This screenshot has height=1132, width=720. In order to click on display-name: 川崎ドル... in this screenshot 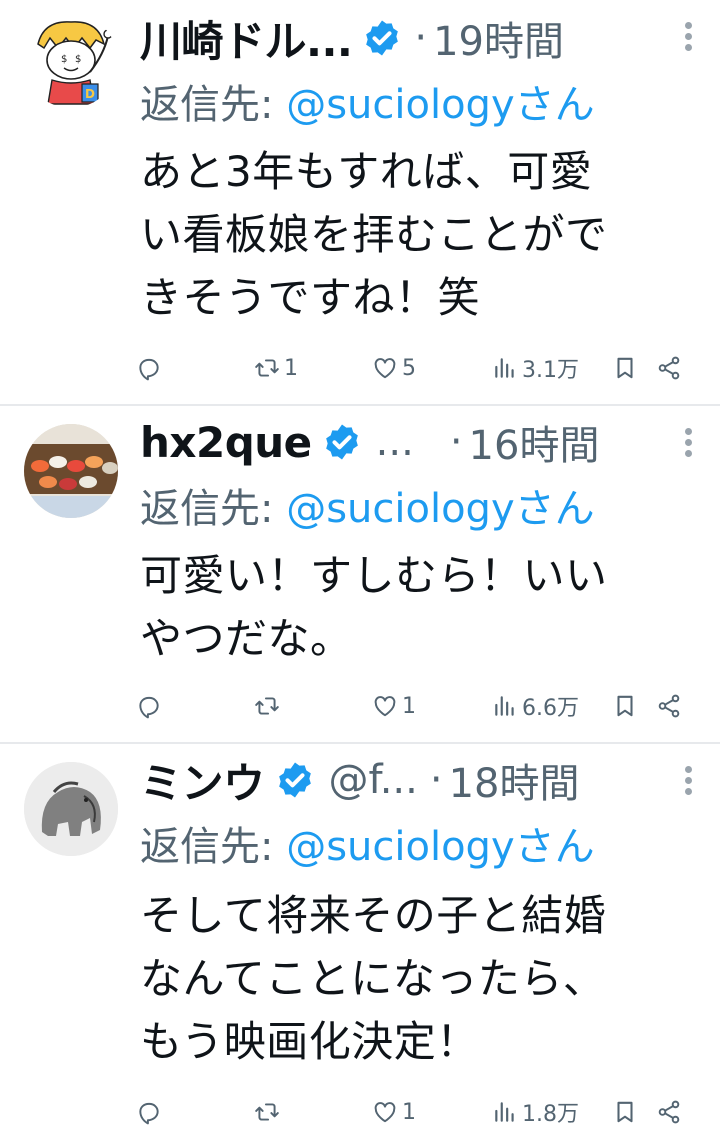, I will do `click(246, 38)`.